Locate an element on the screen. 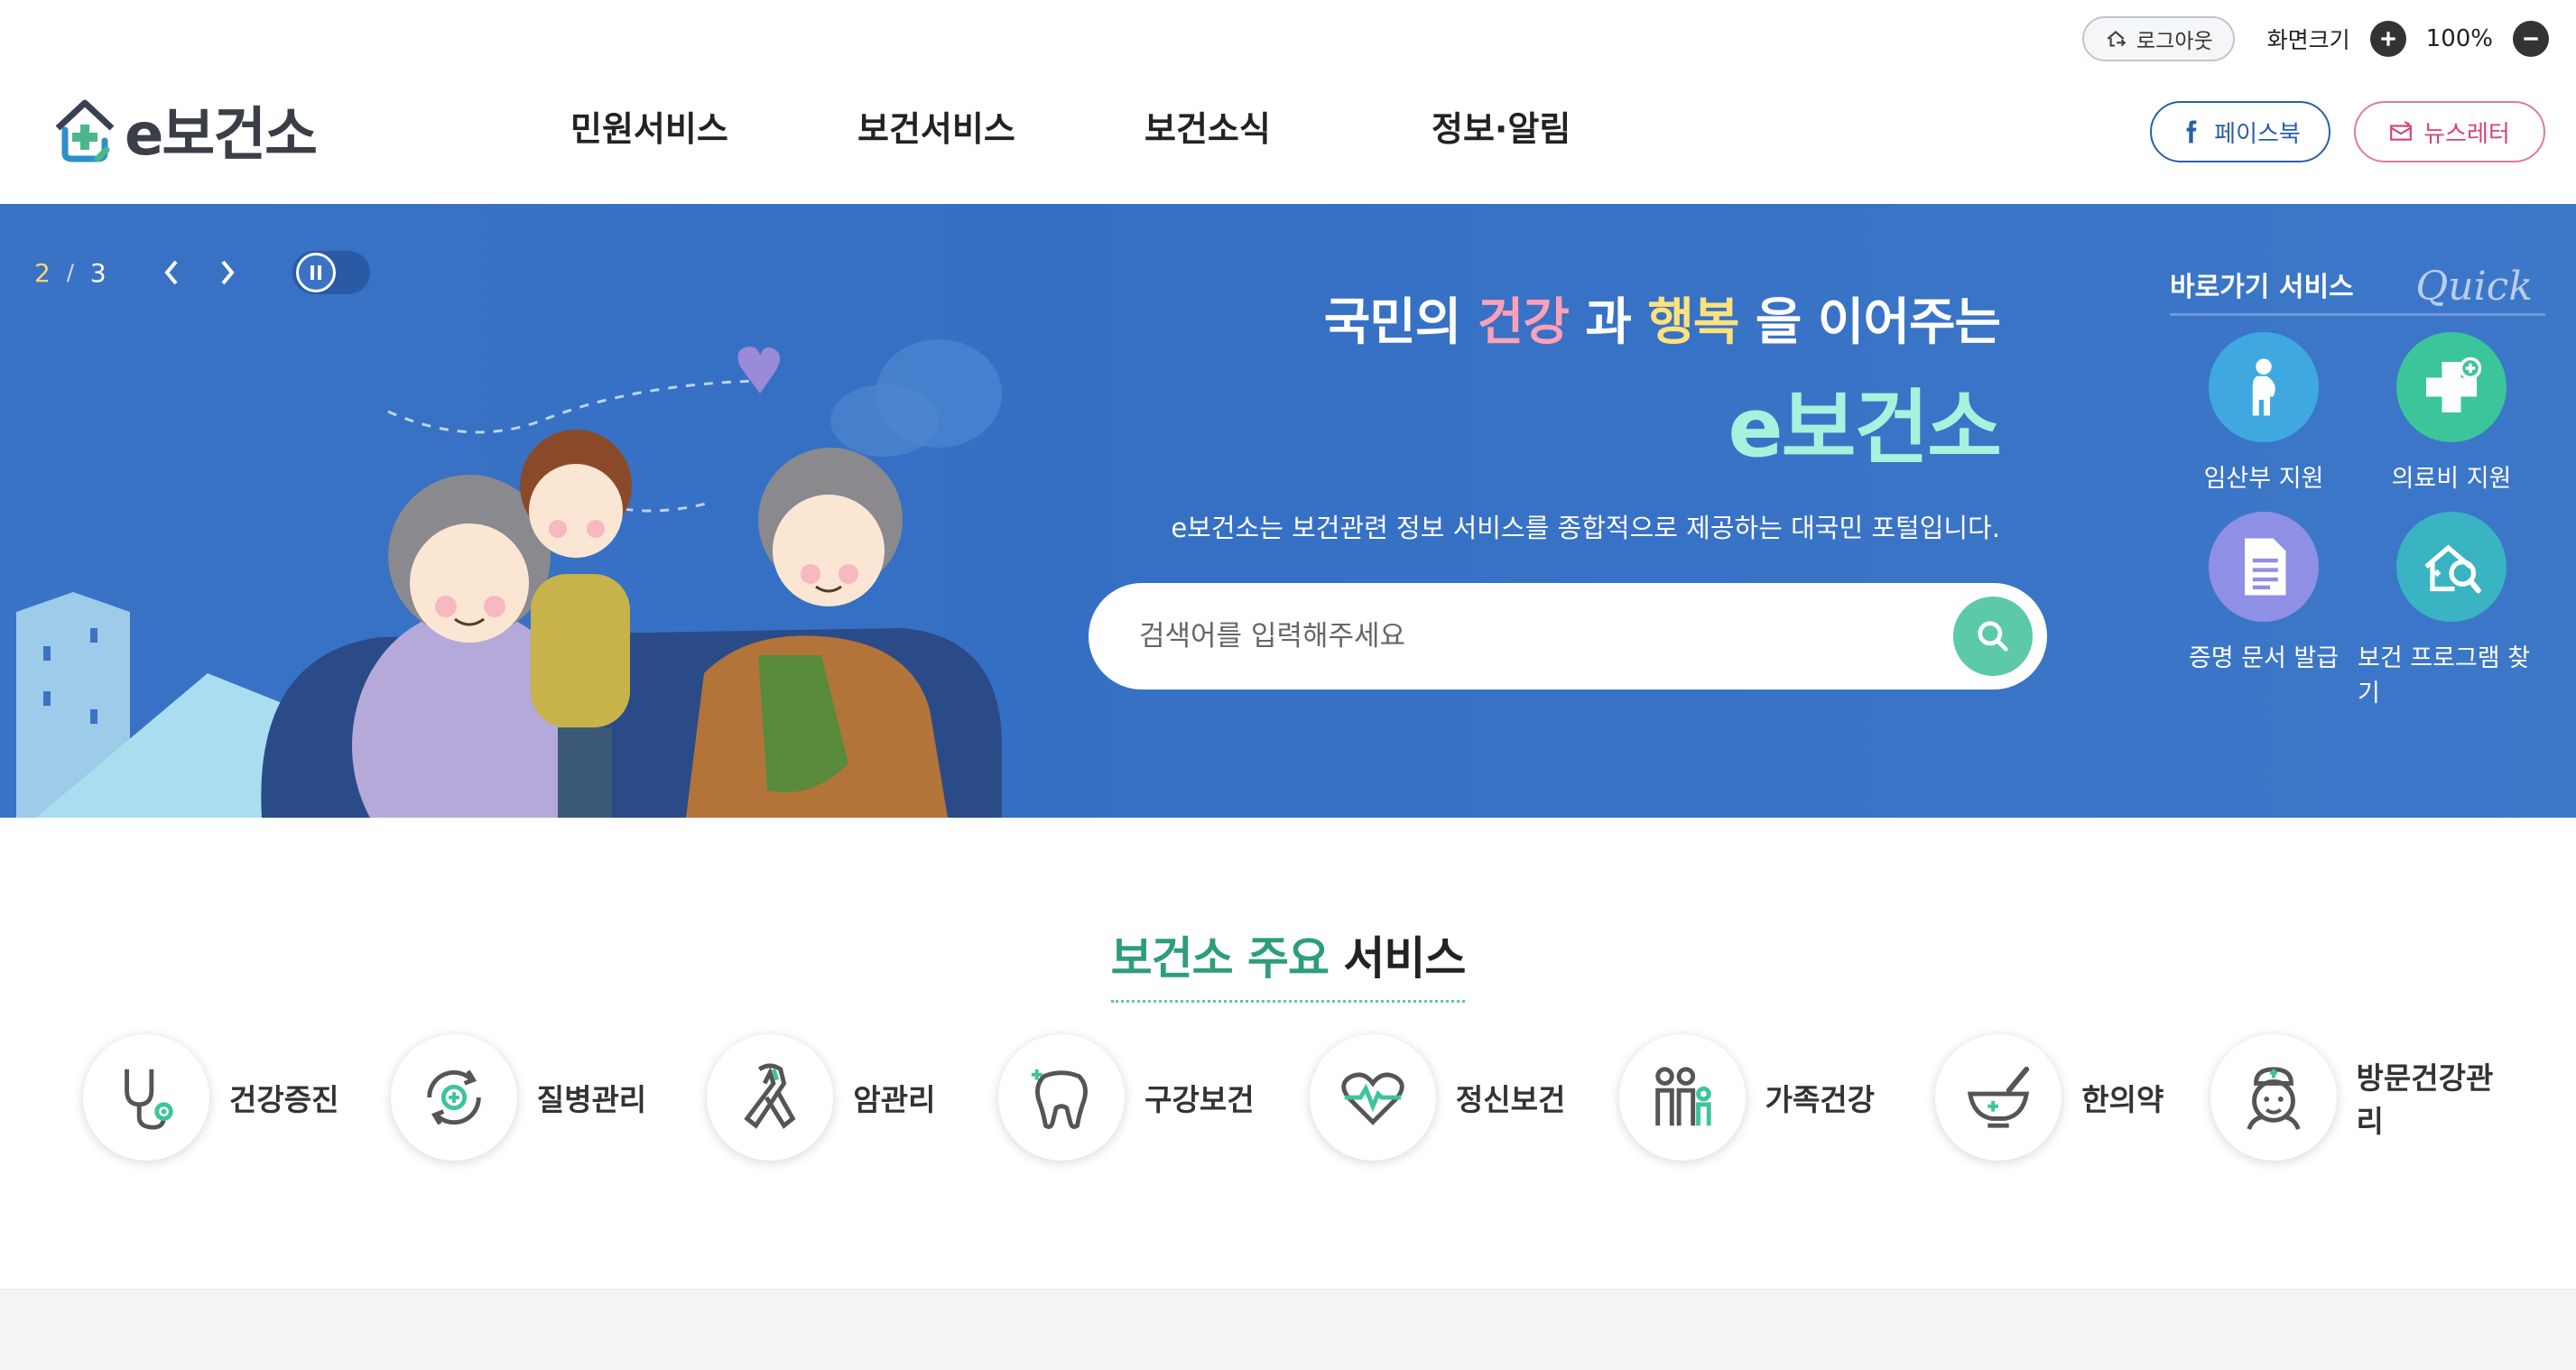 Image resolution: width=2576 pixels, height=1370 pixels. heartbeat-icon is located at coordinates (1372, 1098).